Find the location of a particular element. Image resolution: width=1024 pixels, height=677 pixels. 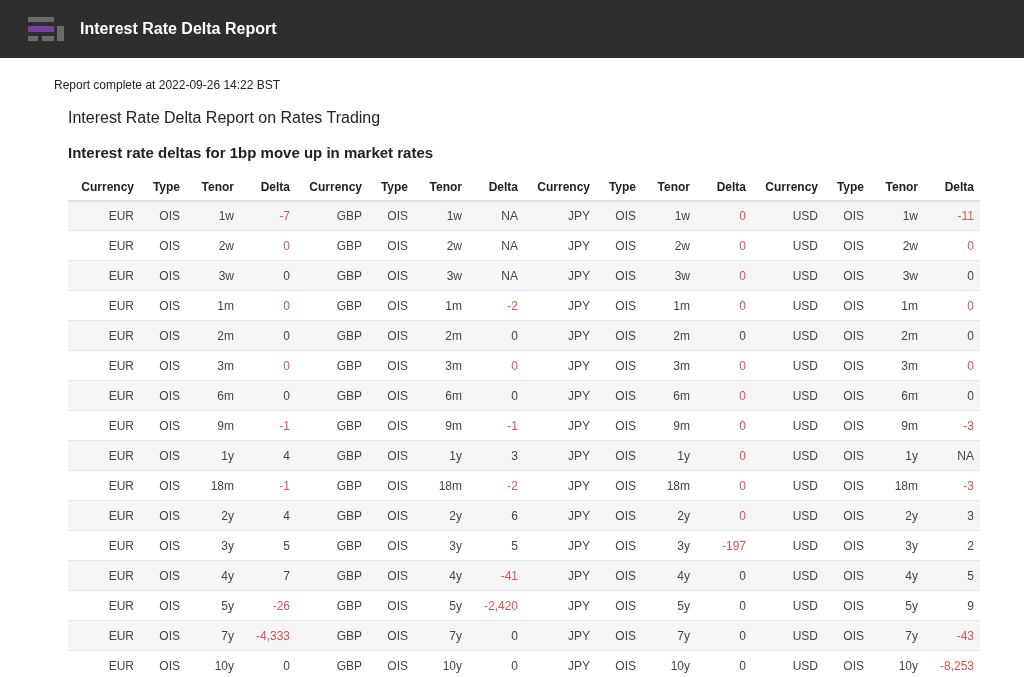

delta-cell: -197 is located at coordinates (733, 545).